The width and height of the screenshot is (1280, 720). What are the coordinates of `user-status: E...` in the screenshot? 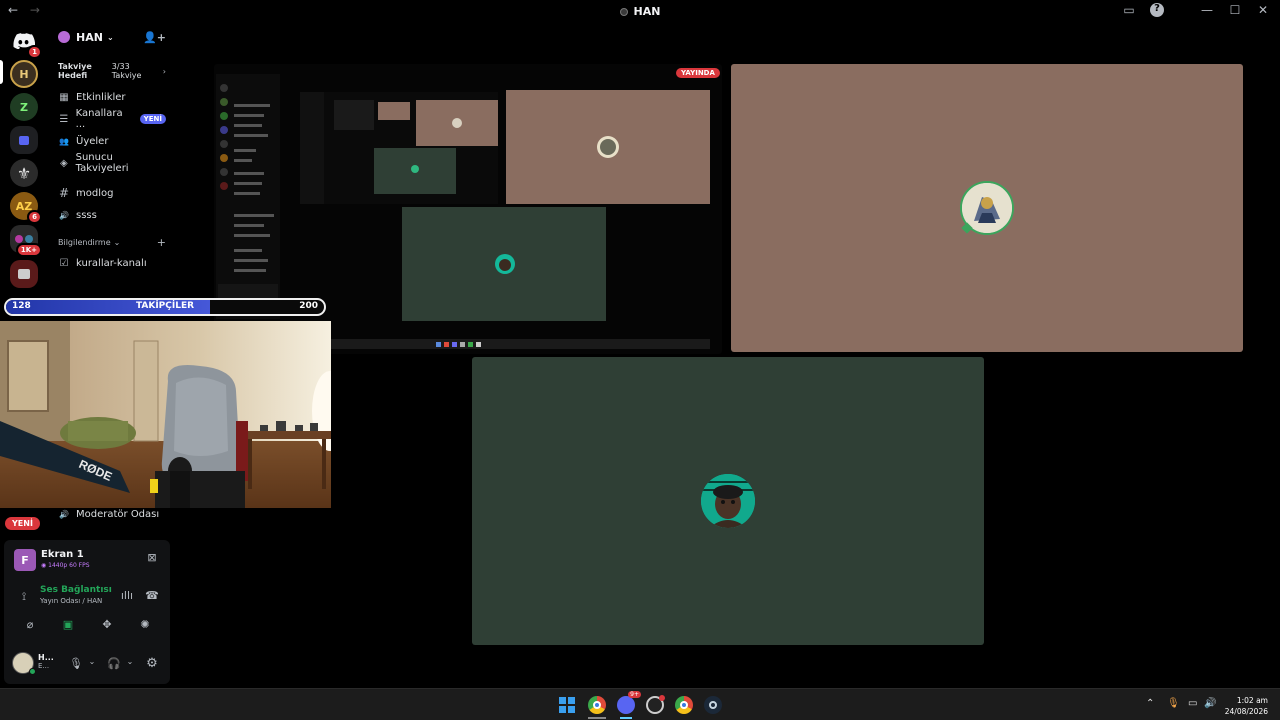 It's located at (44, 666).